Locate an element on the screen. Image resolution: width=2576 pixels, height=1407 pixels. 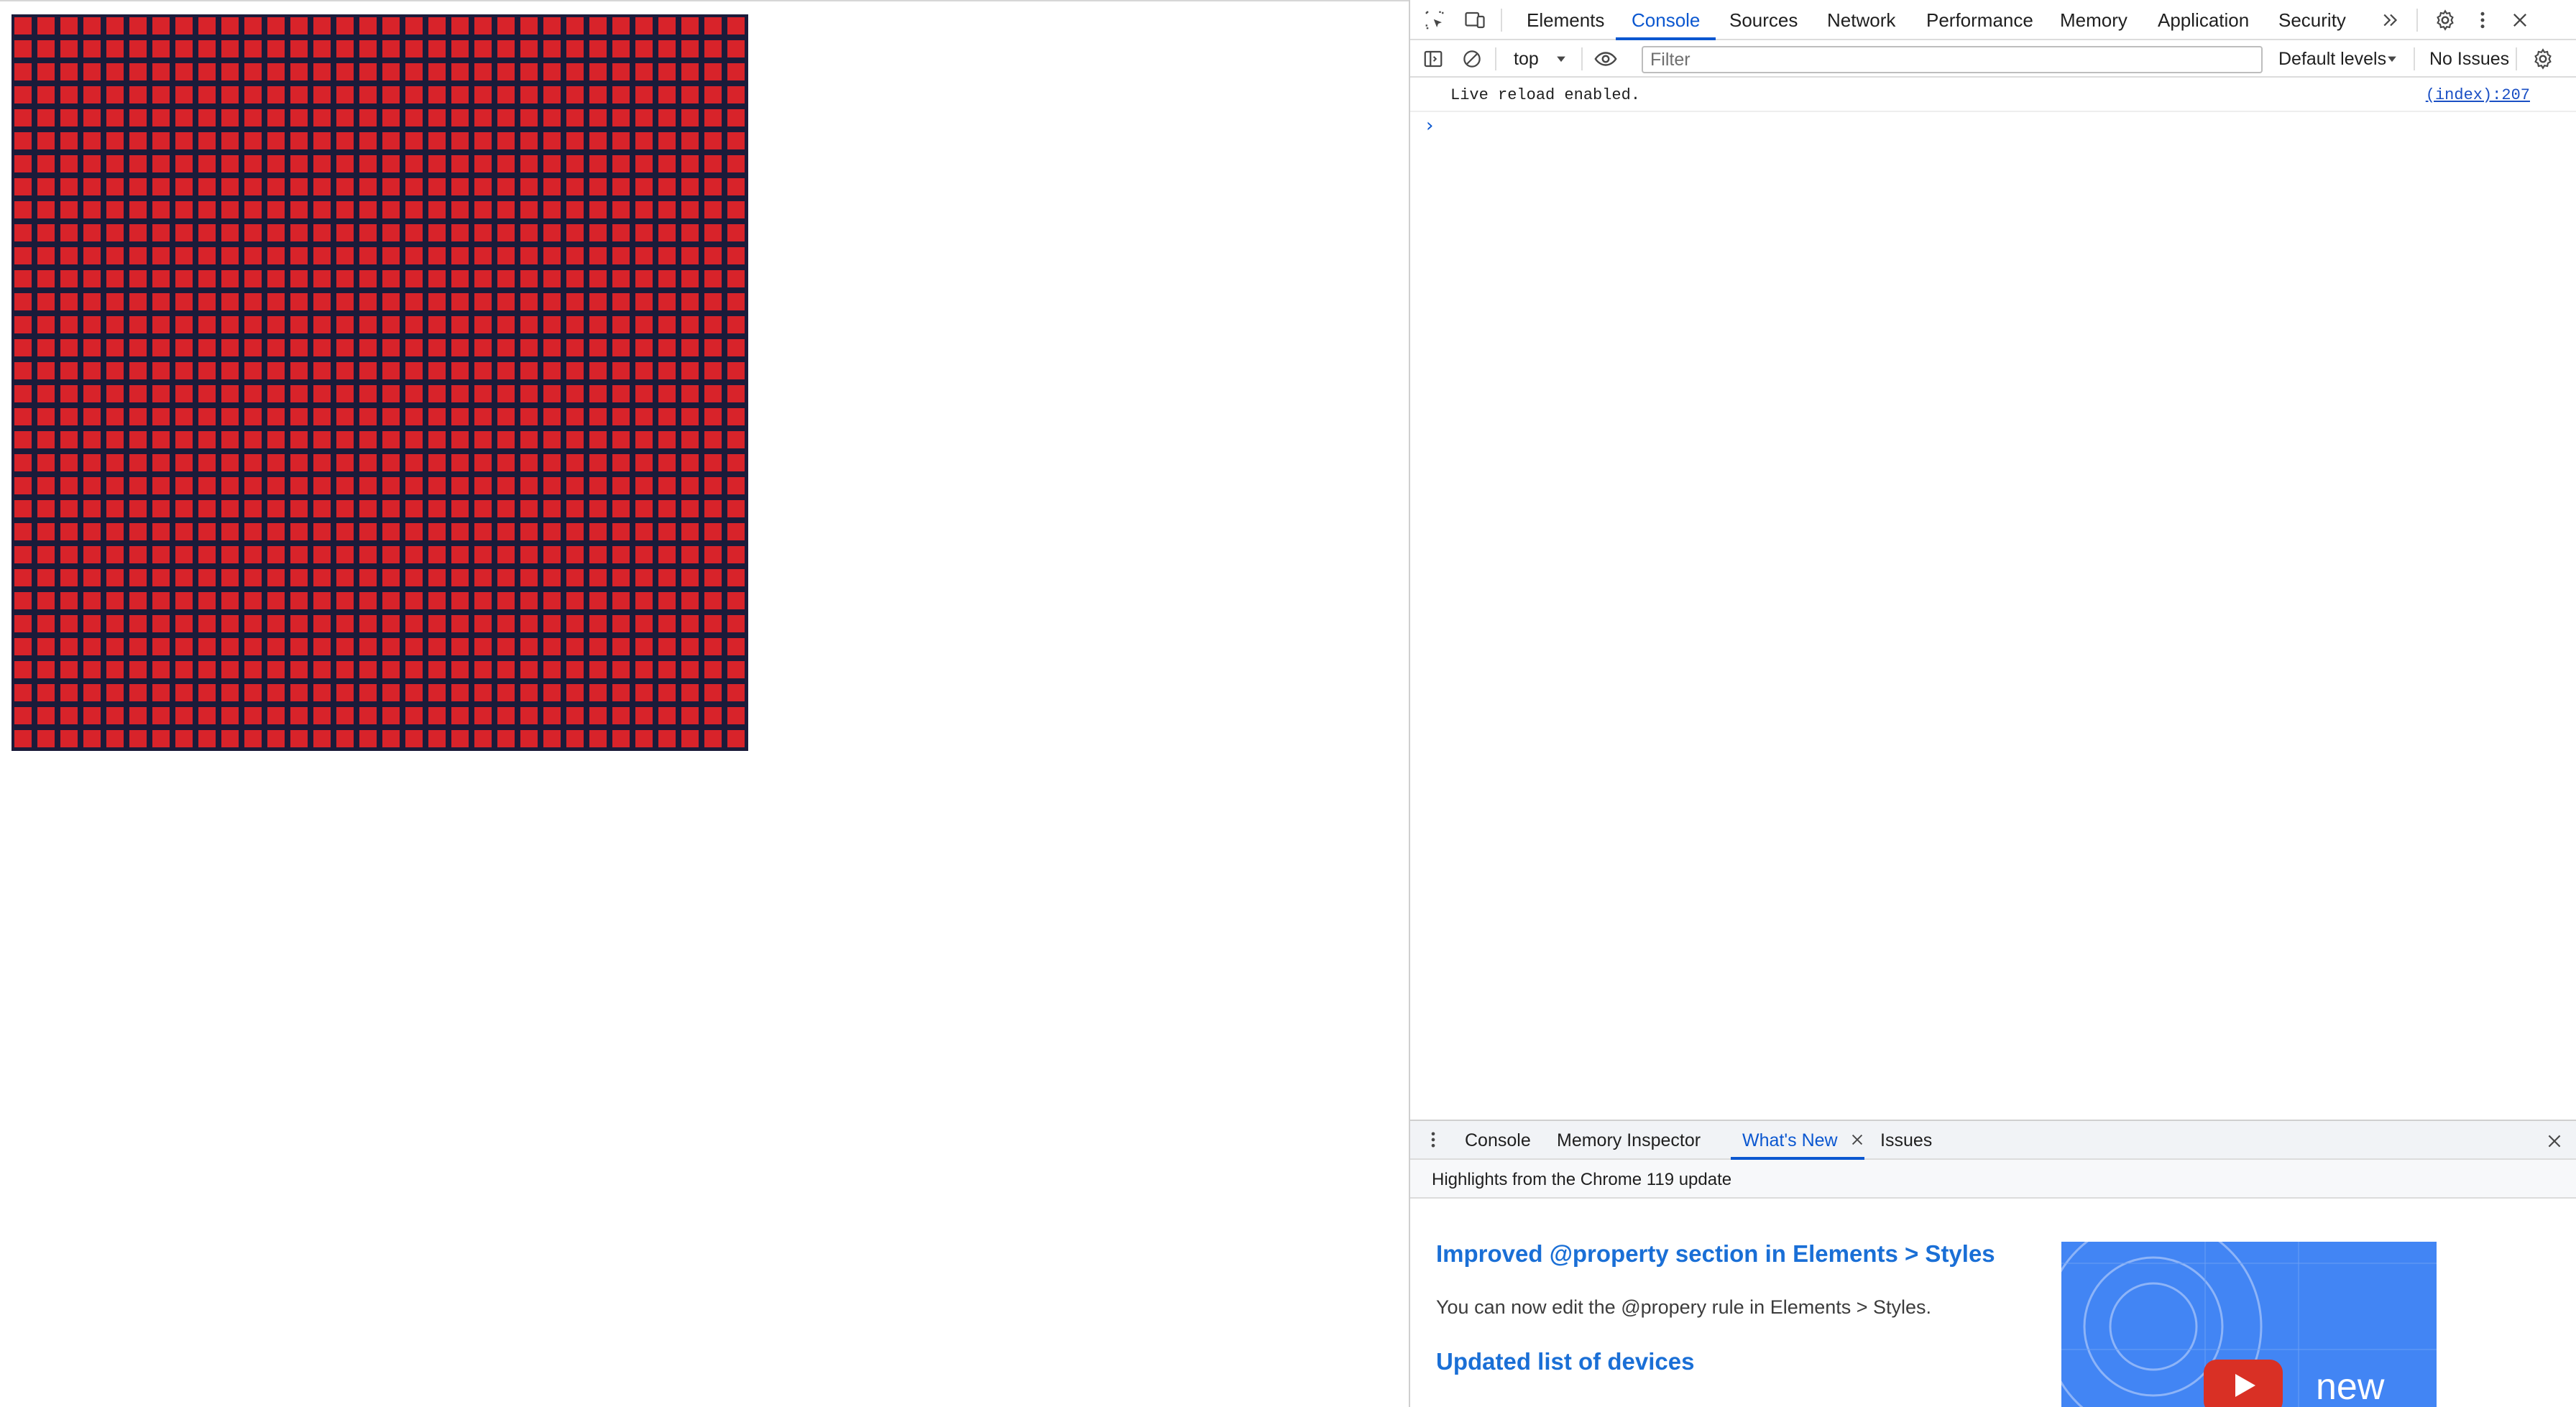
inspect-element-icon is located at coordinates (1434, 20).